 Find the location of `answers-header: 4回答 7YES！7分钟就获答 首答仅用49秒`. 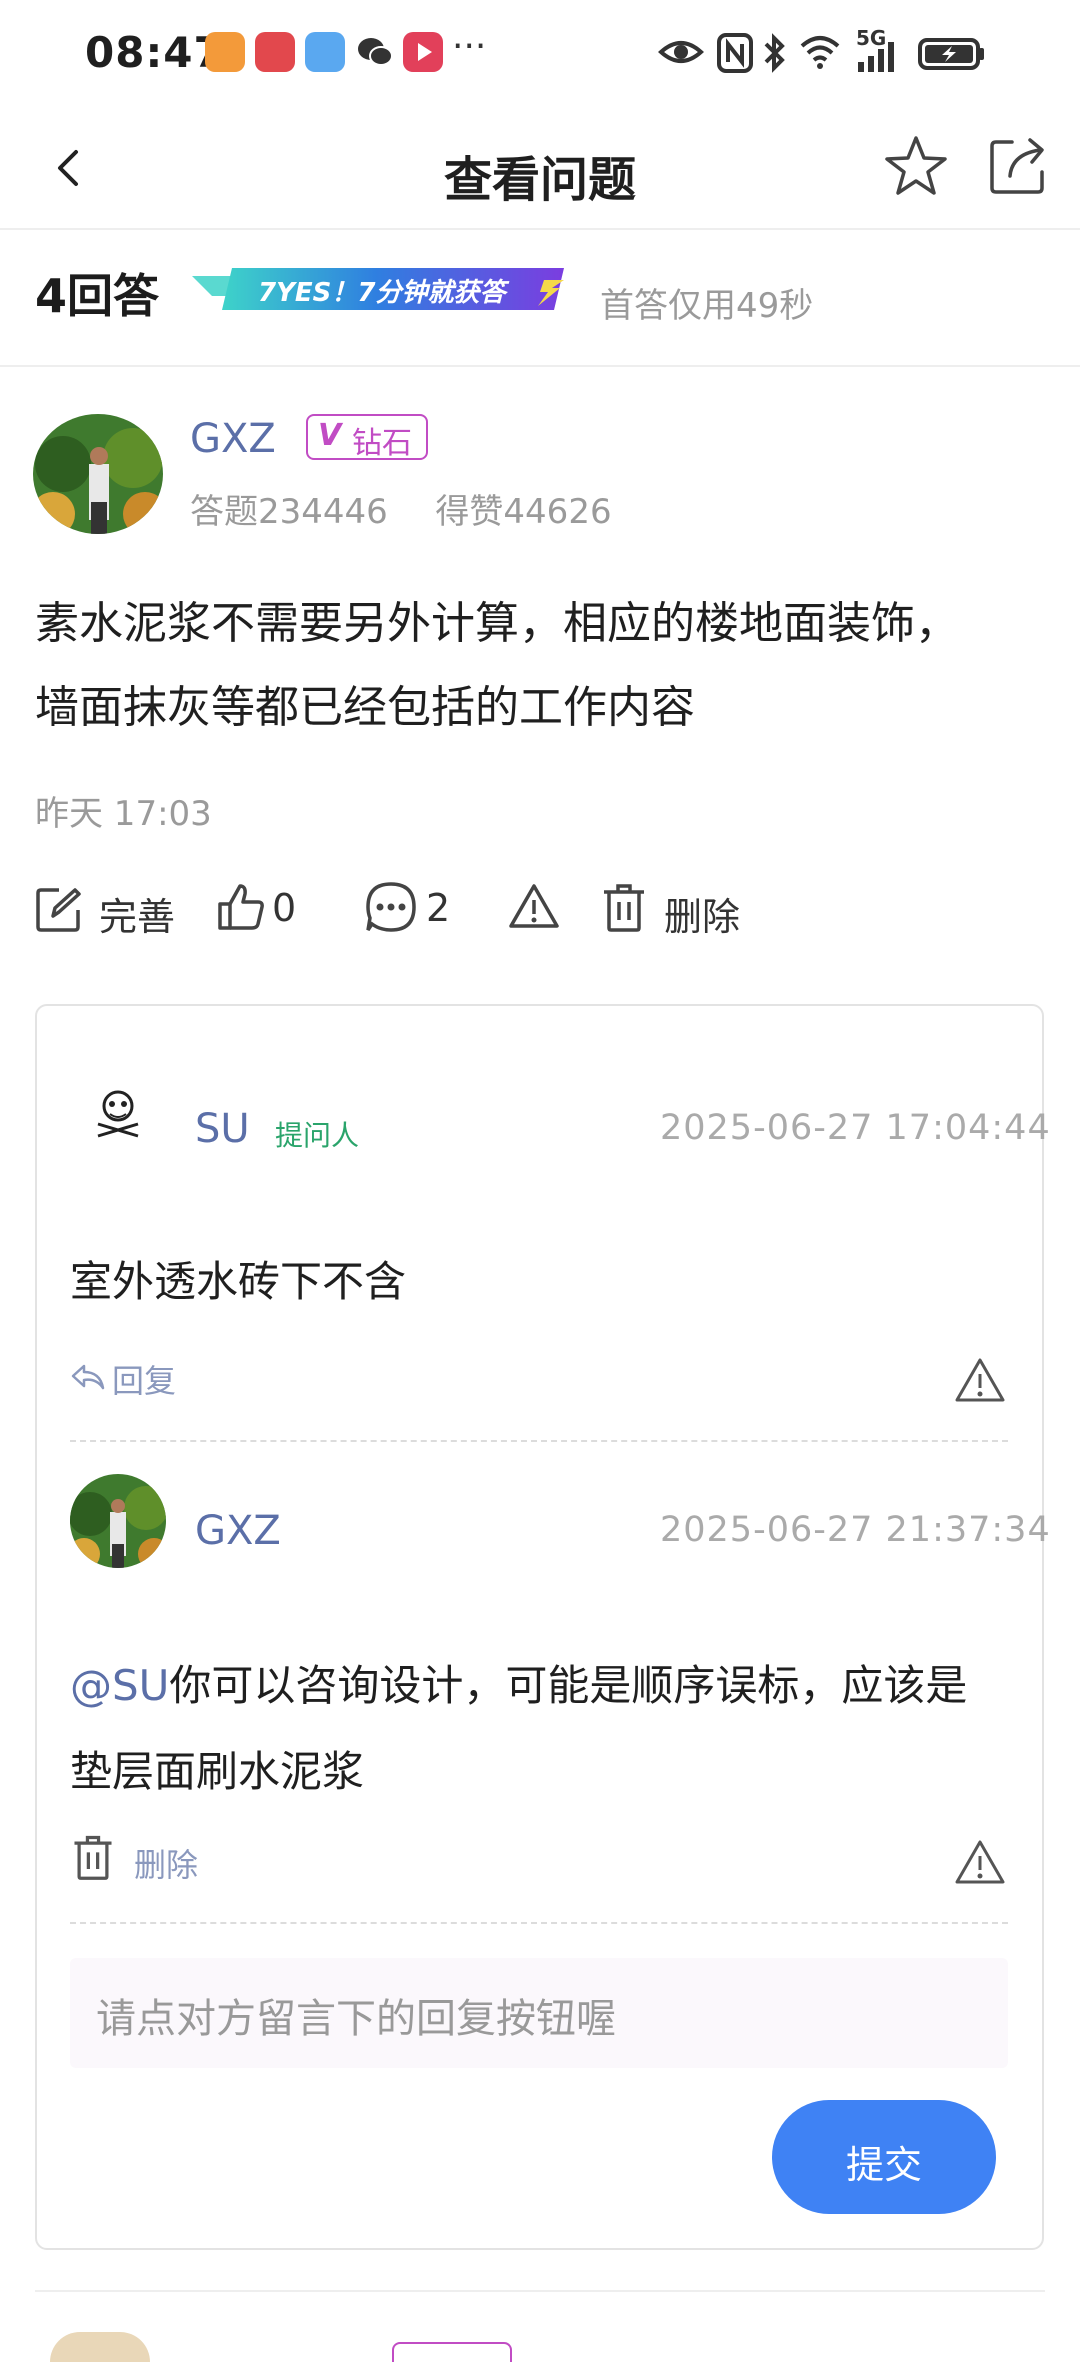

answers-header: 4回答 7YES！7分钟就获答 首答仅用49秒 is located at coordinates (540, 298).